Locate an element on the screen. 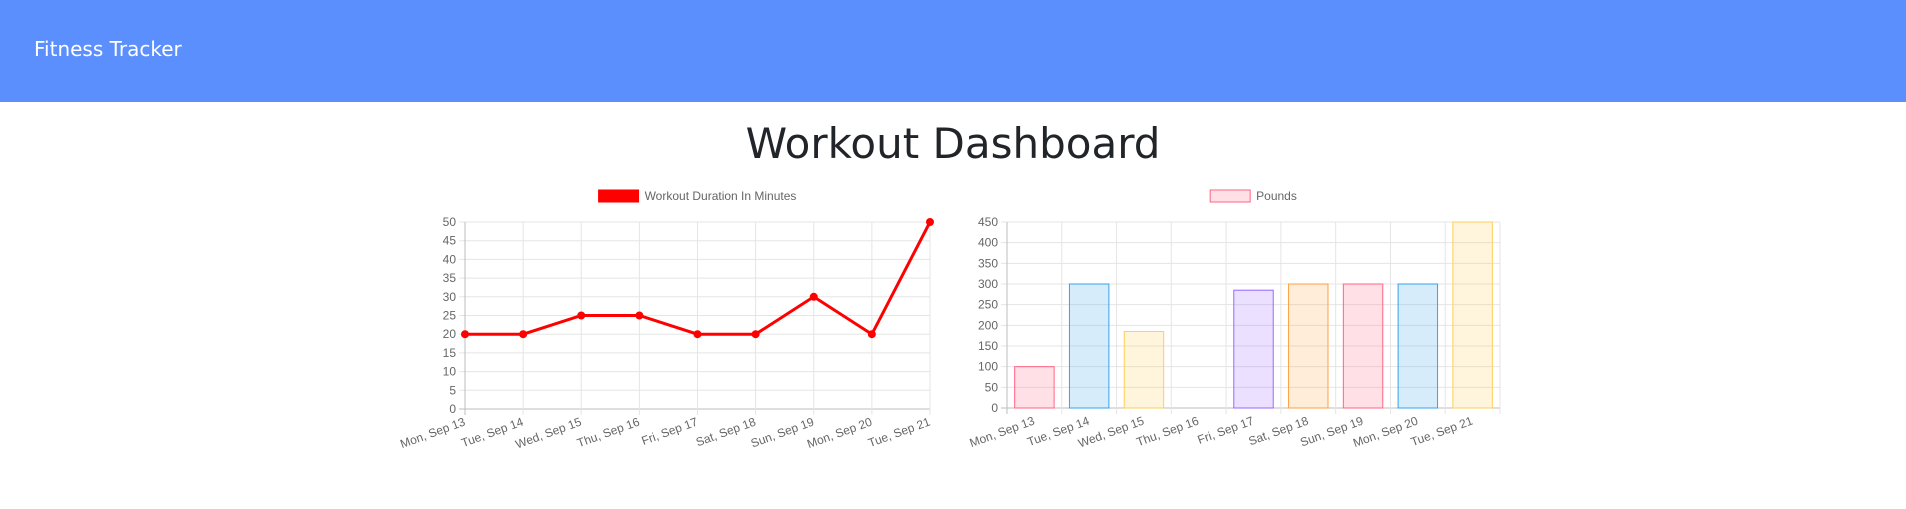 The height and width of the screenshot is (509, 1906). y-tick-label: 25 is located at coordinates (450, 316).